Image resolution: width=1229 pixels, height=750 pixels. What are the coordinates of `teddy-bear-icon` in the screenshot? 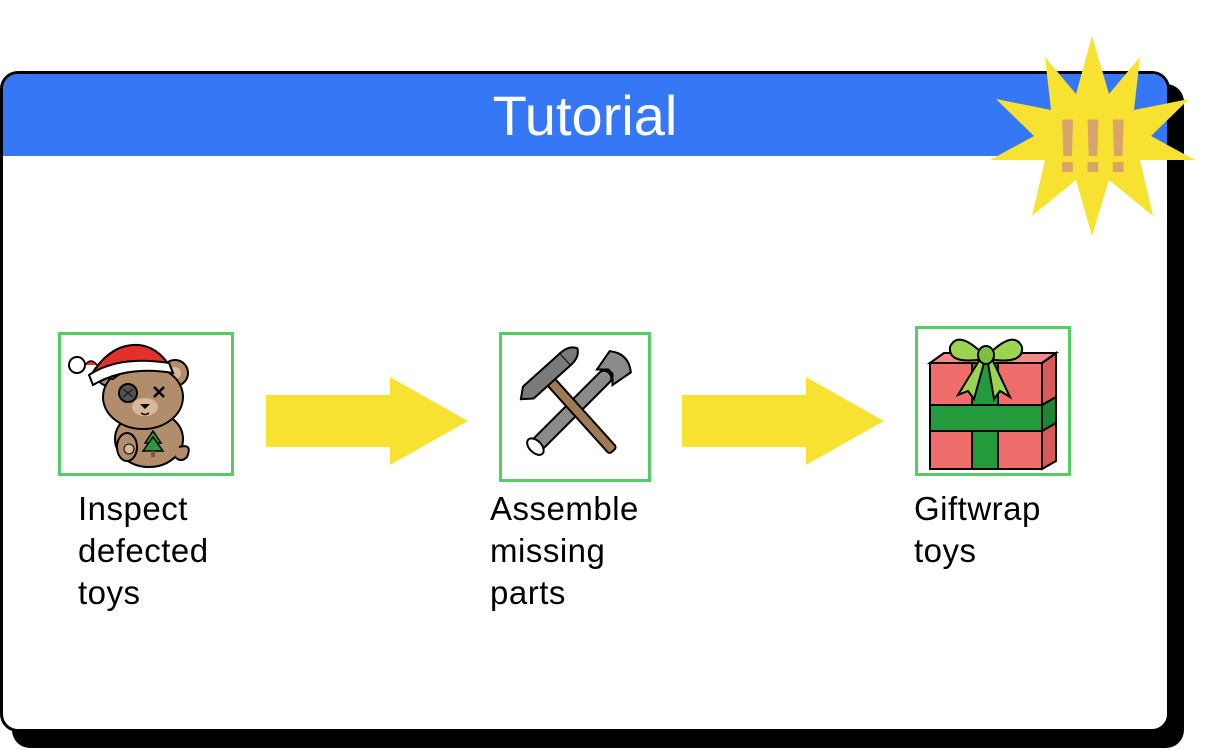 It's located at (129, 405).